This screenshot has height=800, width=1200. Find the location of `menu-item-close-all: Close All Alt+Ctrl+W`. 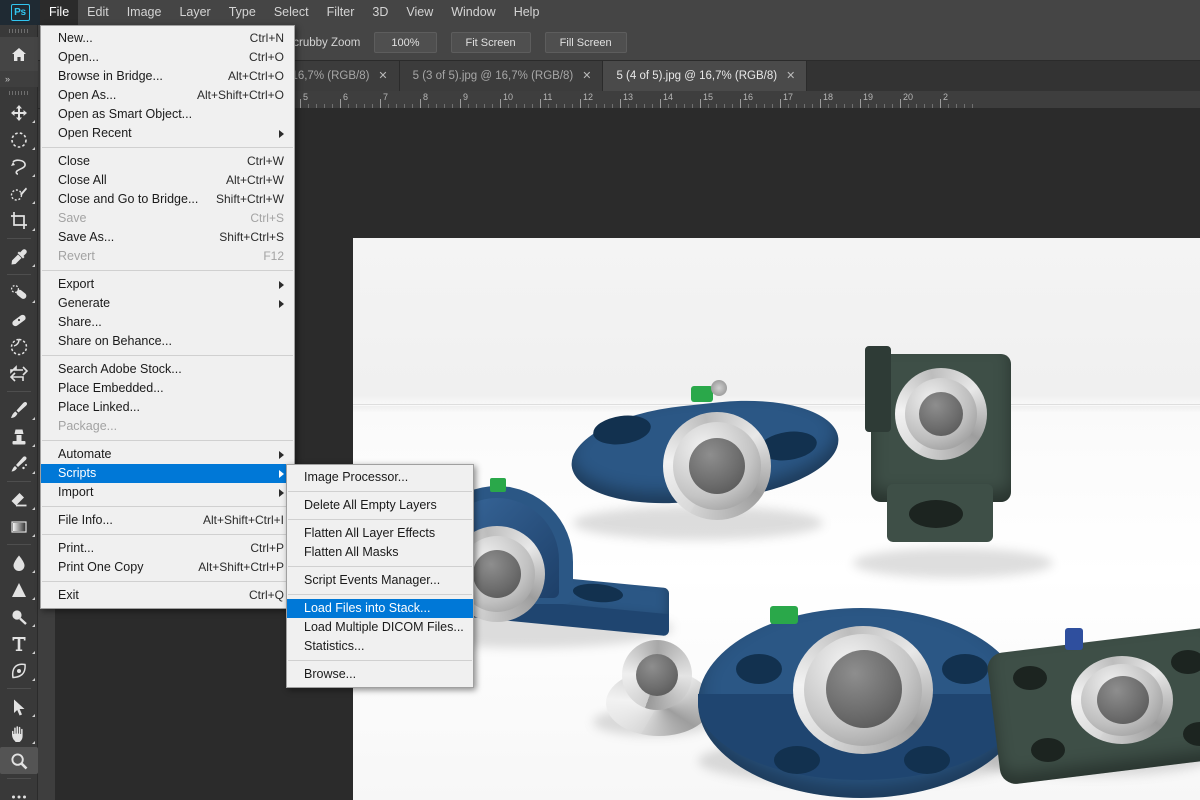

menu-item-close-all: Close All Alt+Ctrl+W is located at coordinates (167, 180).